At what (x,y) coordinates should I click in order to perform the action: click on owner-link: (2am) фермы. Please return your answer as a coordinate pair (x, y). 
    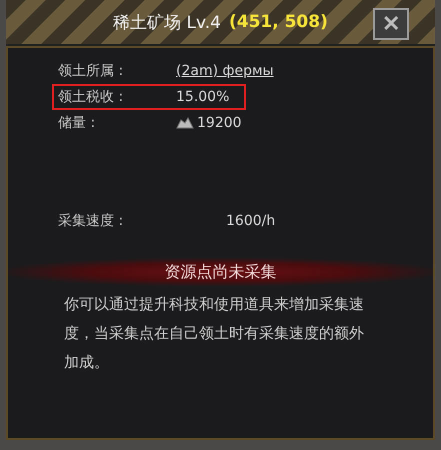
    Looking at the image, I should click on (303, 71).